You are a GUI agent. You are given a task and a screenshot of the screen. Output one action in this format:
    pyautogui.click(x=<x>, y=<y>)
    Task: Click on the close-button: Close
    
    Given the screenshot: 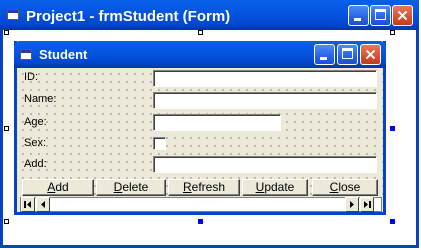 What is the action you would take?
    pyautogui.click(x=345, y=187)
    